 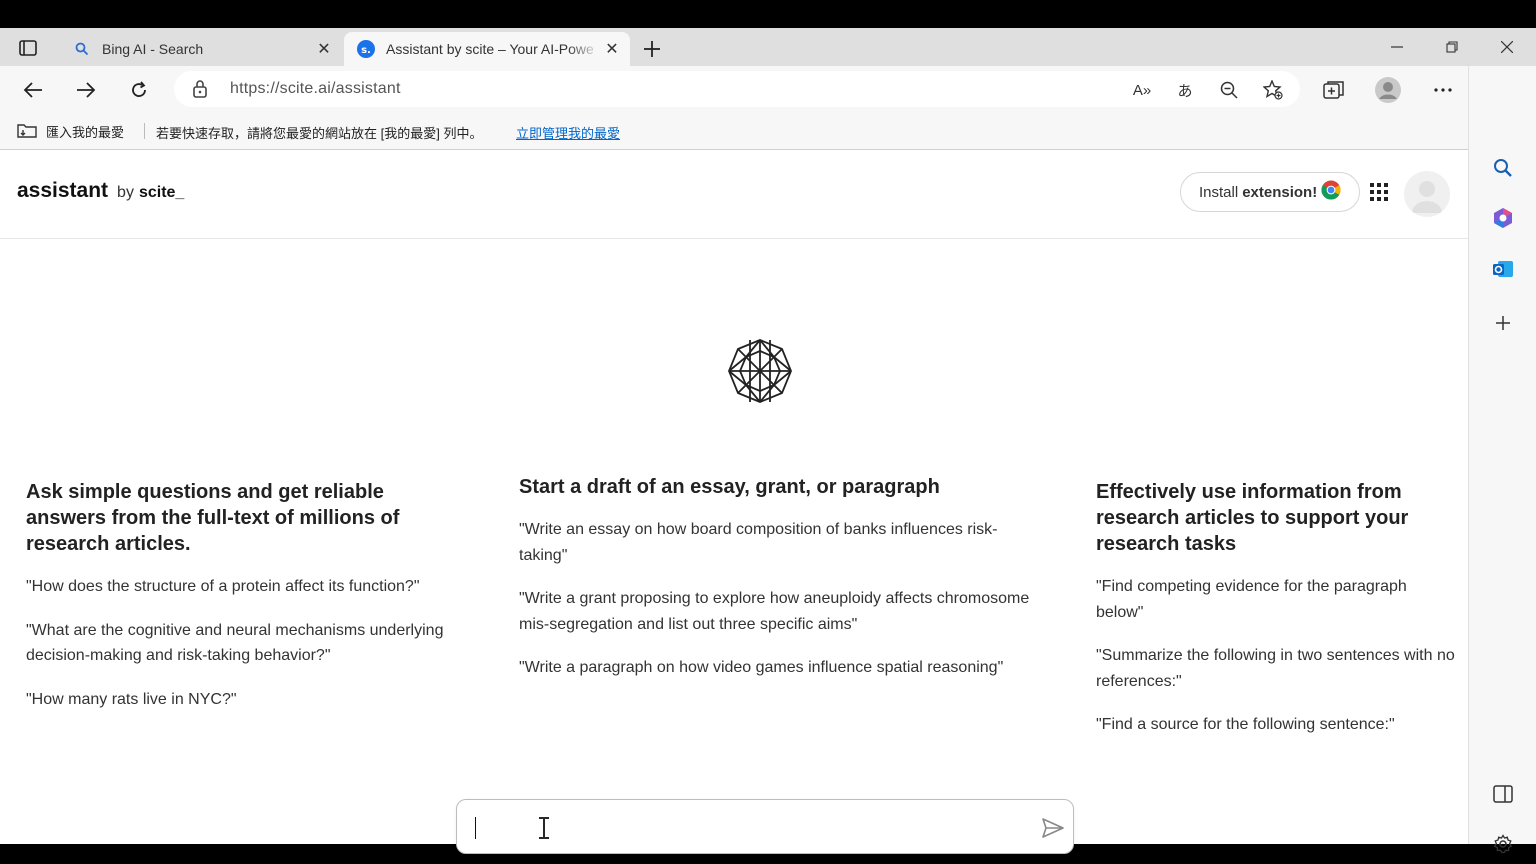 What do you see at coordinates (28, 48) in the screenshot?
I see `tab-actions-icon` at bounding box center [28, 48].